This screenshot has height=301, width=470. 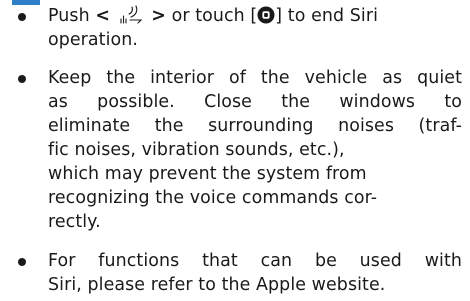 I want to click on text-line: operation., so click(x=93, y=40).